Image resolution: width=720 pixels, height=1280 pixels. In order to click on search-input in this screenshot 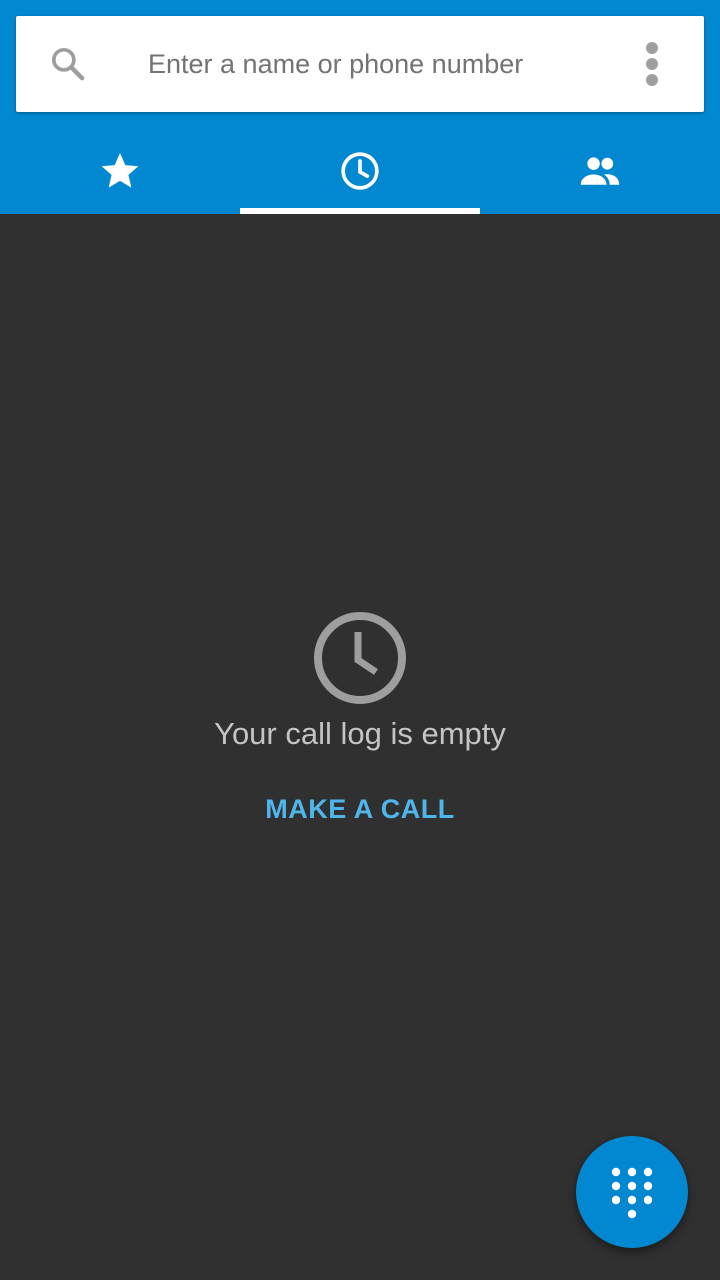, I will do `click(383, 64)`.